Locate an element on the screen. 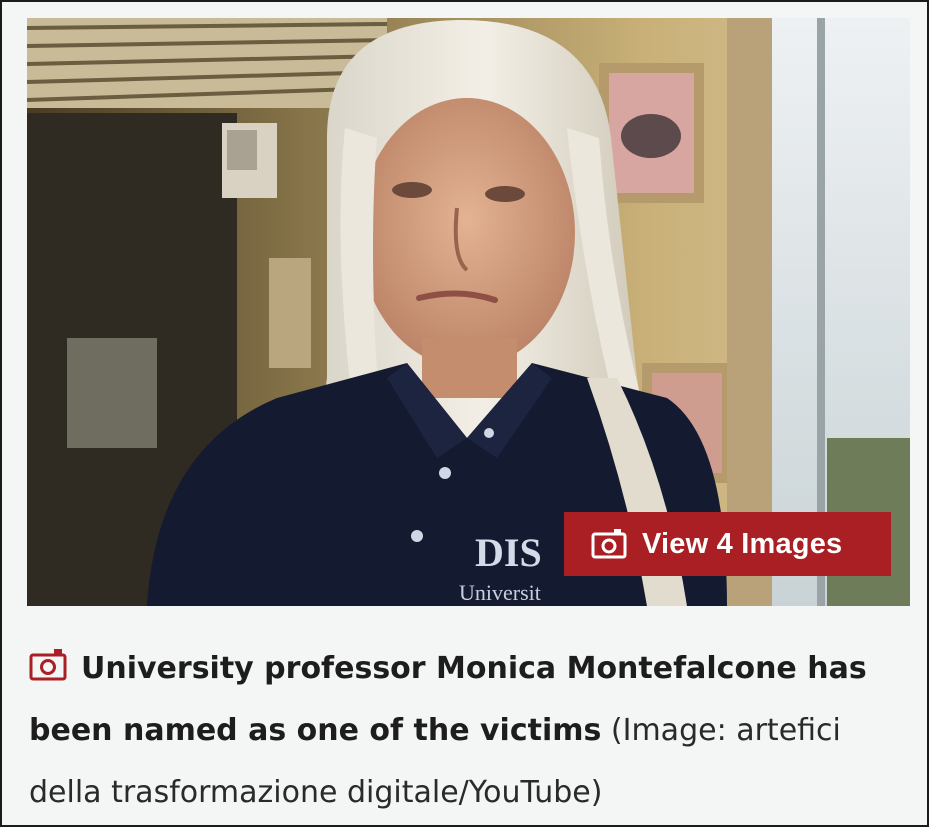 This screenshot has width=929, height=827. view-images-button: View 4 Images is located at coordinates (727, 544).